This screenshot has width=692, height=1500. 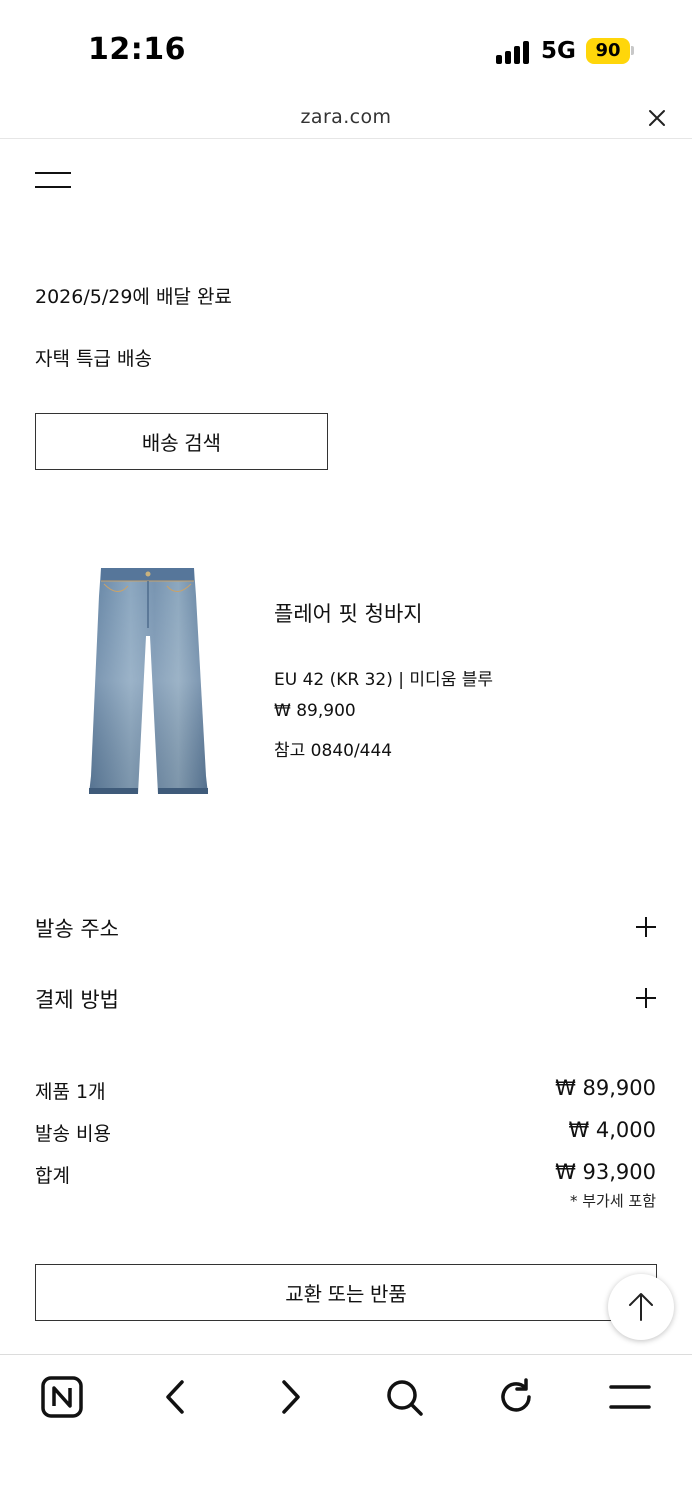 I want to click on product-reference: 참고 0840/444, so click(x=333, y=751).